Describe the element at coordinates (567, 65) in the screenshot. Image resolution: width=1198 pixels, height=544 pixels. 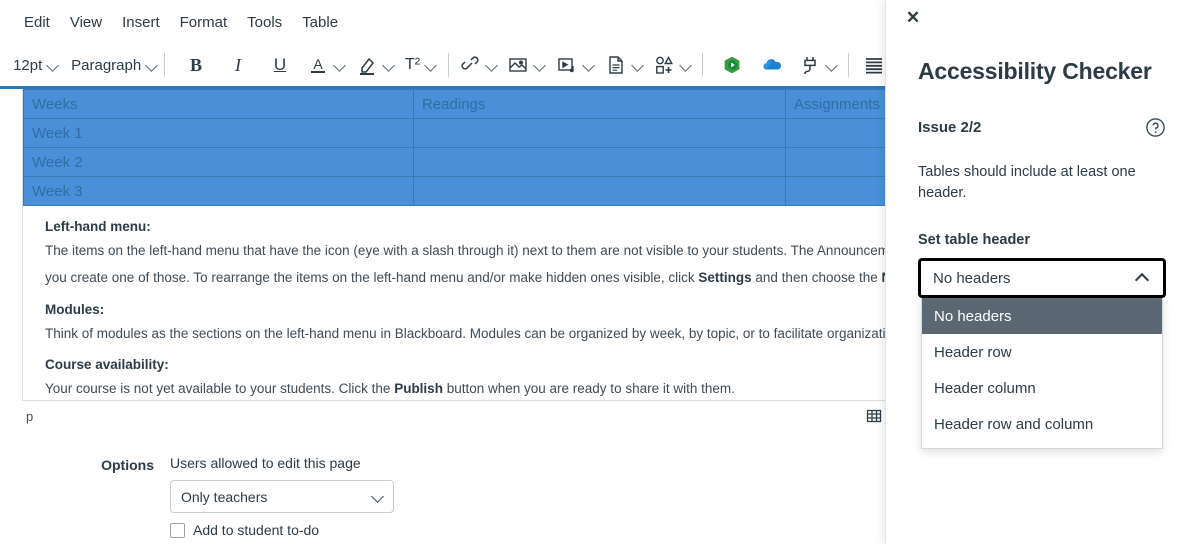
I see `media-icon` at that location.